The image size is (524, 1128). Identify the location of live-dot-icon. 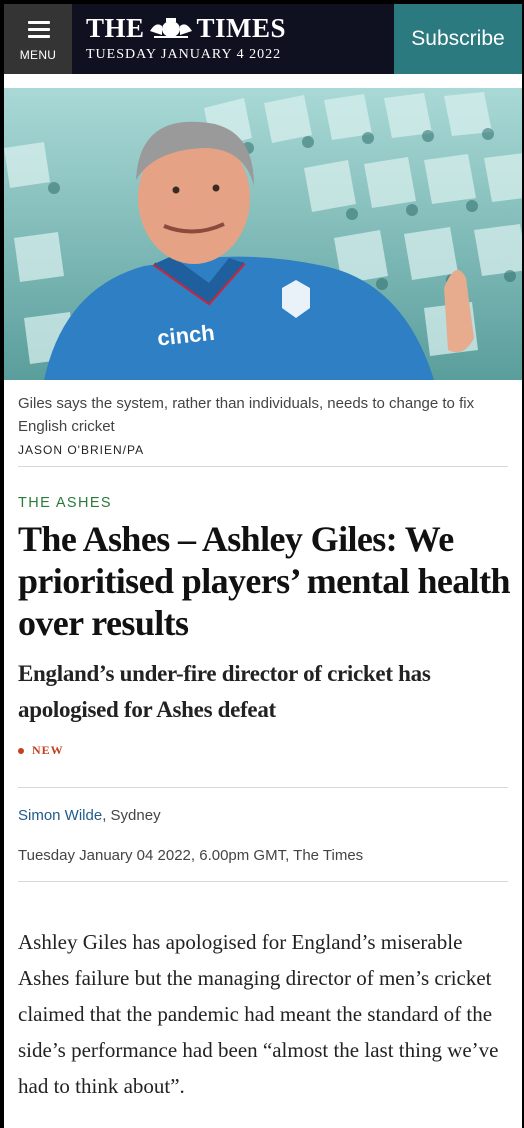
(21, 750).